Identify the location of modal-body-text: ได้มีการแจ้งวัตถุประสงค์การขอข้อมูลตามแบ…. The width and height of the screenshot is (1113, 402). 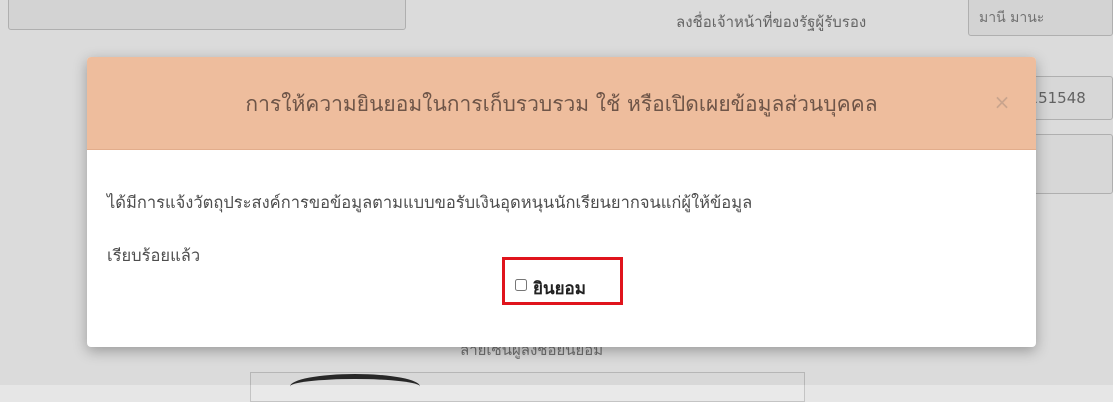
(430, 202).